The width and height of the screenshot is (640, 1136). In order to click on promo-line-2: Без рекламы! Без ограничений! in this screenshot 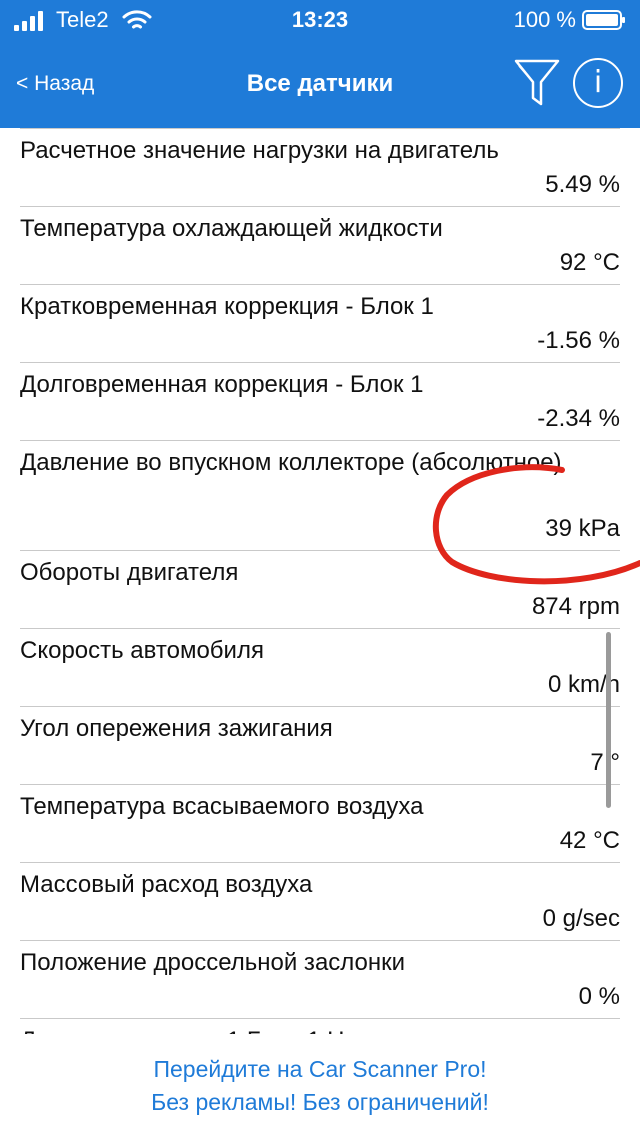, I will do `click(320, 1102)`.